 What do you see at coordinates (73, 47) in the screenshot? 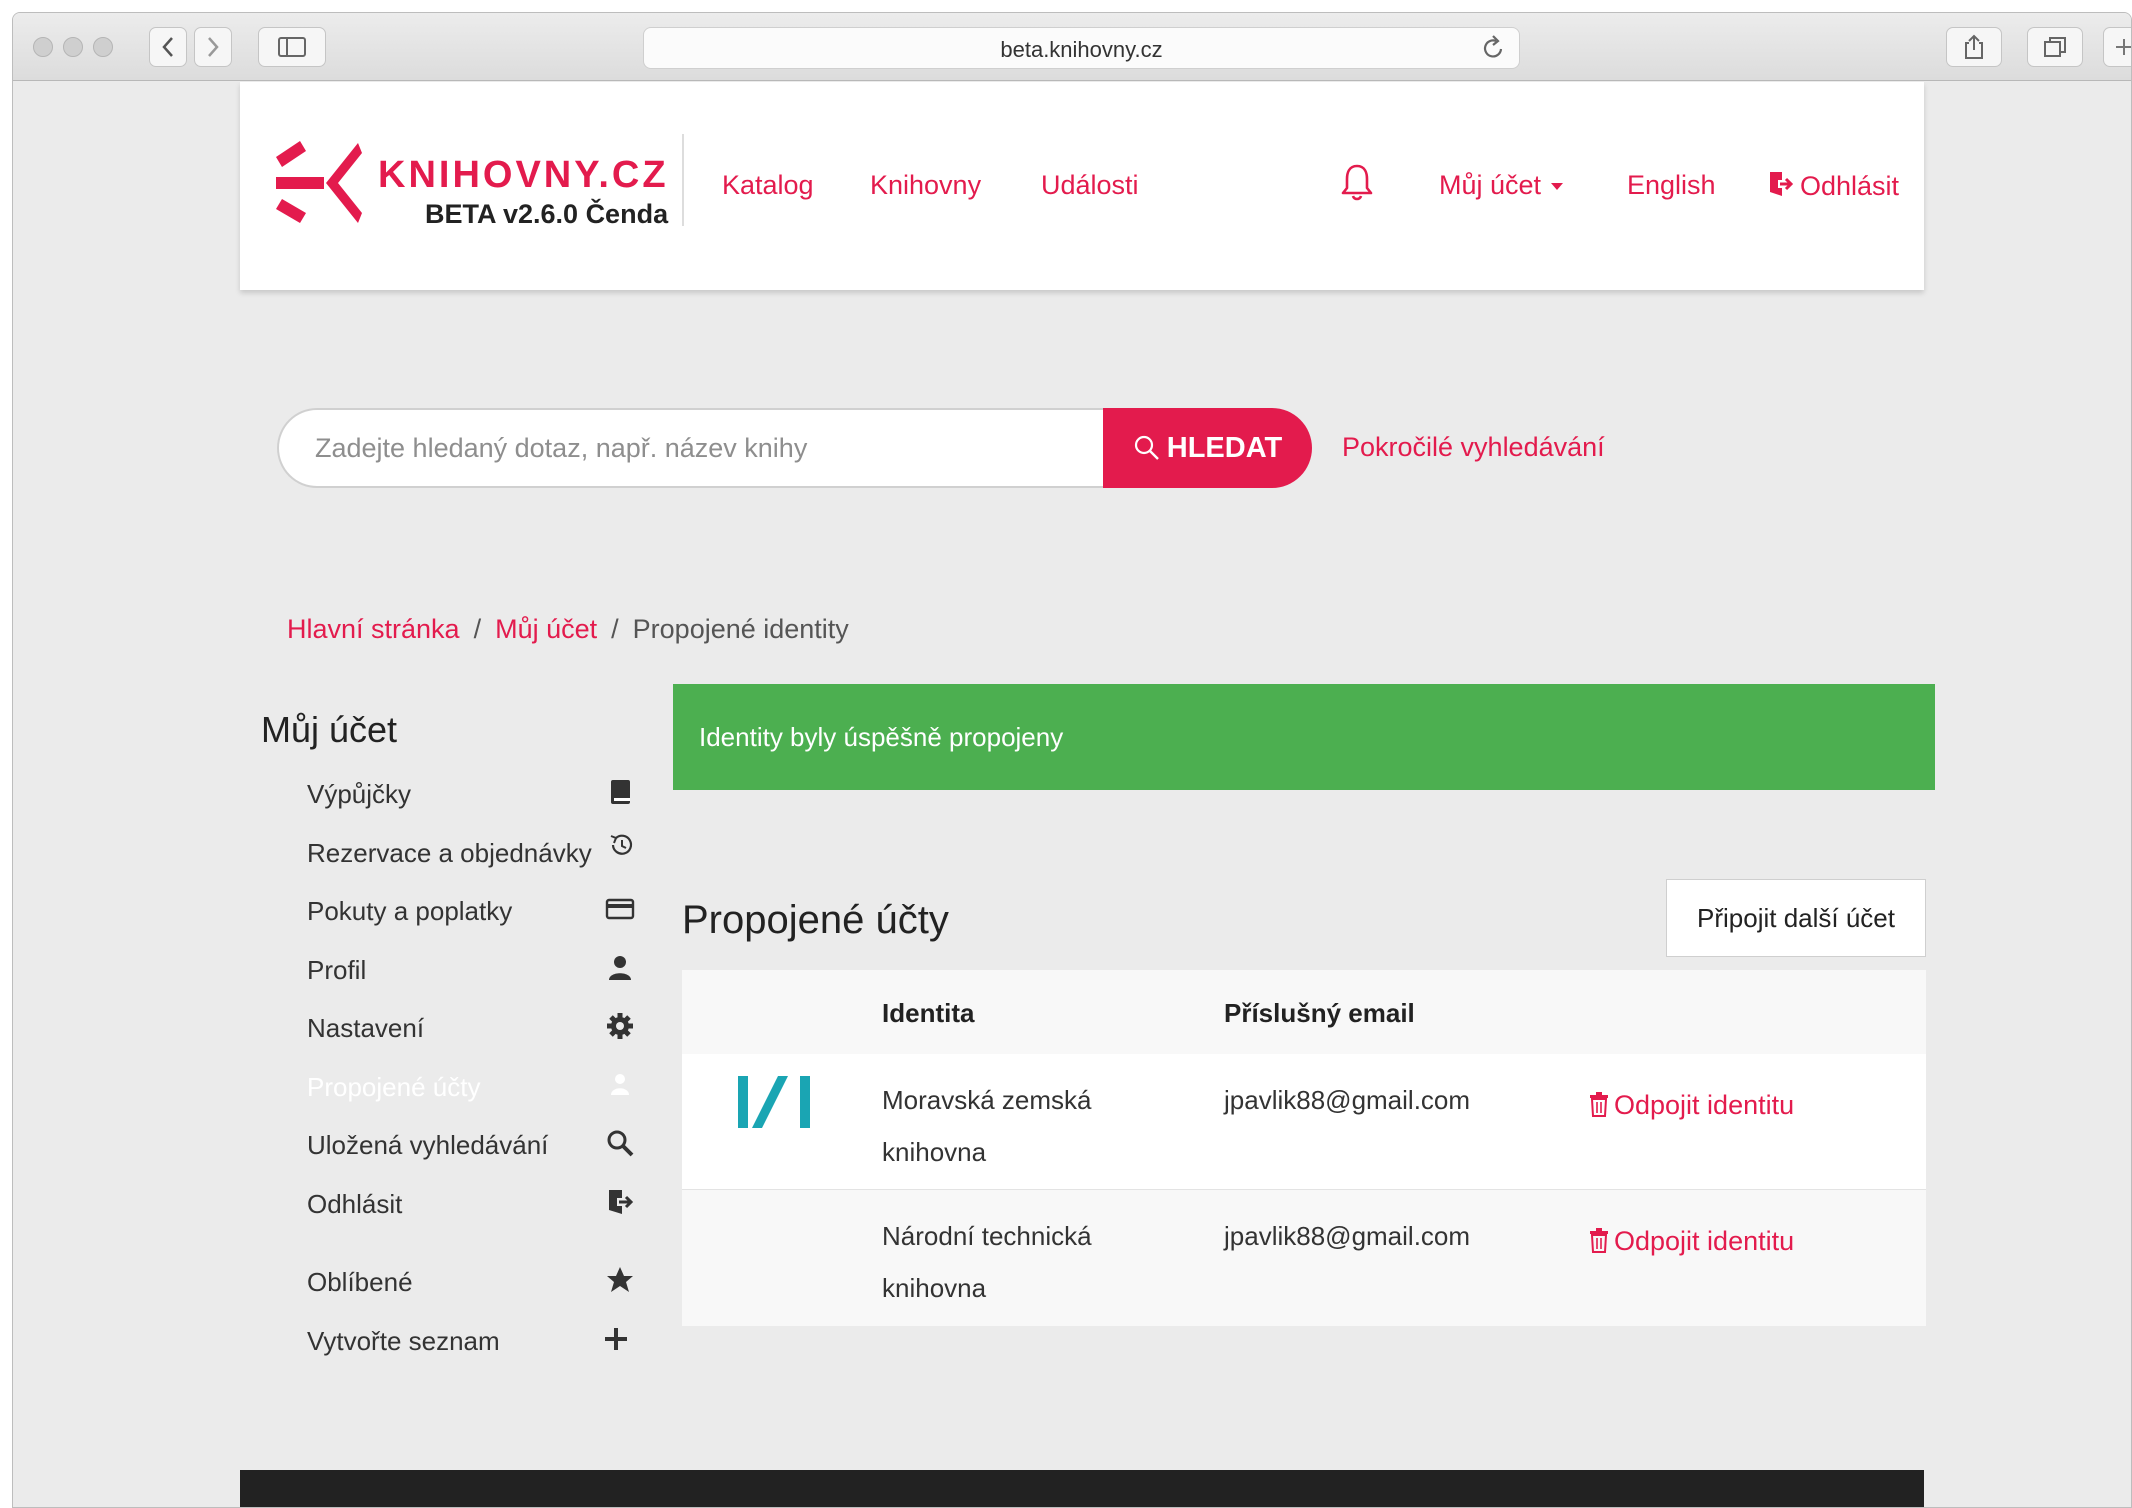
I see `minimize-window-button` at bounding box center [73, 47].